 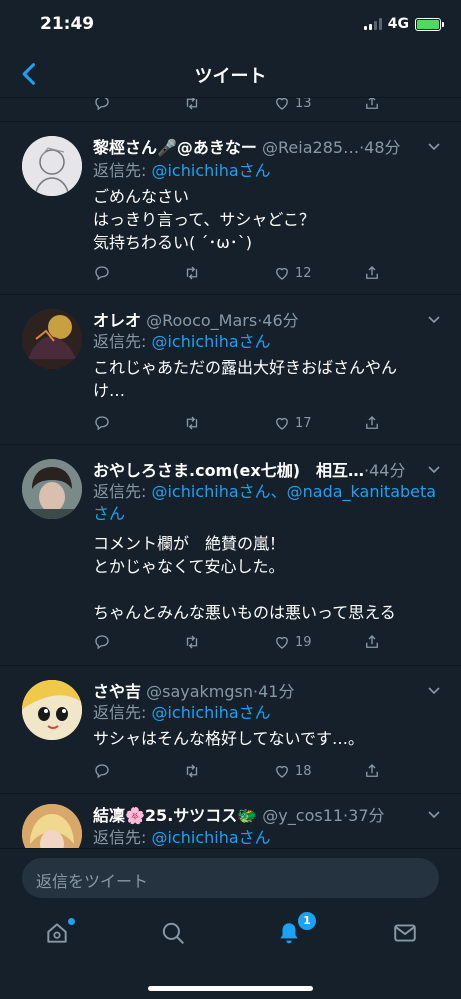 I want to click on tweet-header: 結凜🌸25.サツコス🐲 @y_cos11·37分, so click(x=239, y=815).